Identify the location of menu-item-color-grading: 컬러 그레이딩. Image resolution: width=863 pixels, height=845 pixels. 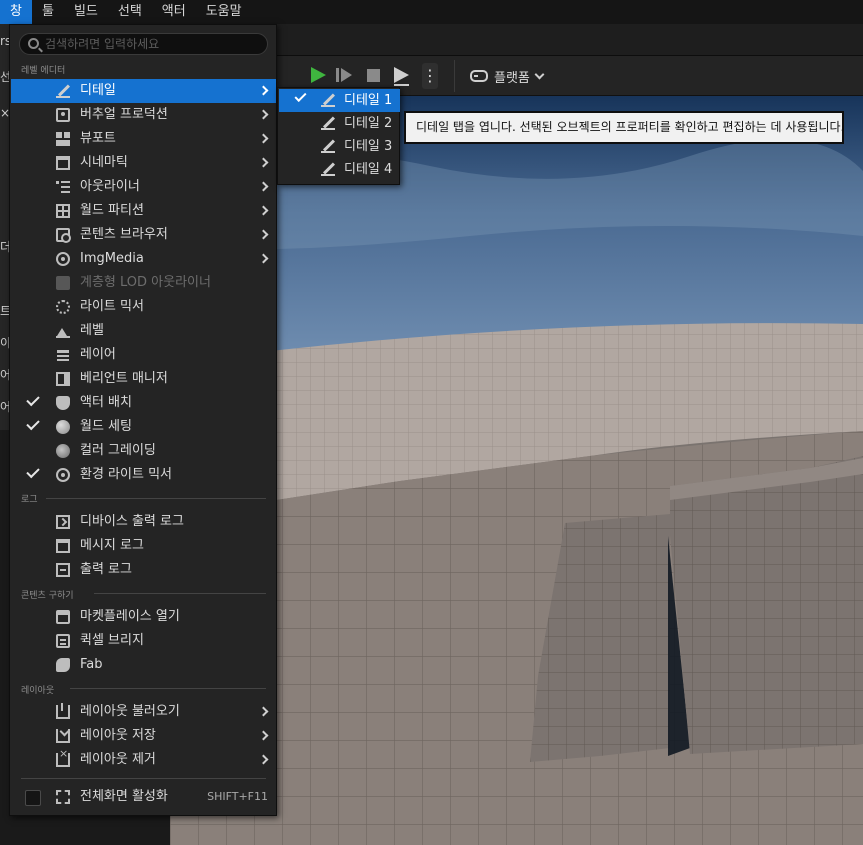
(143, 451).